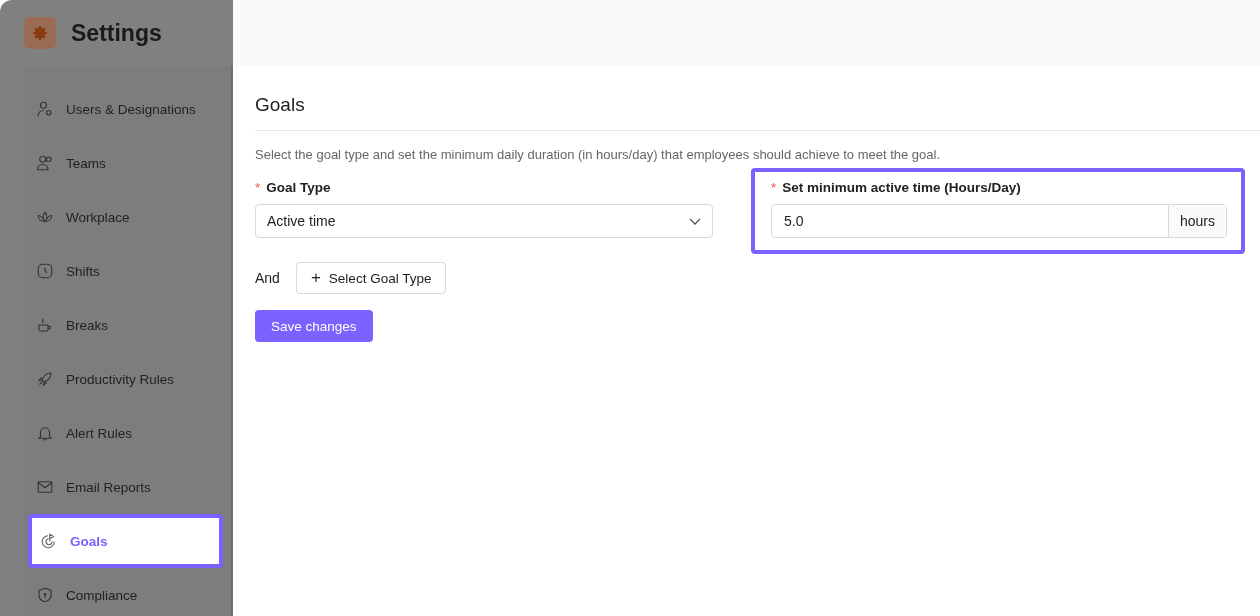  What do you see at coordinates (45, 433) in the screenshot?
I see `bell-icon` at bounding box center [45, 433].